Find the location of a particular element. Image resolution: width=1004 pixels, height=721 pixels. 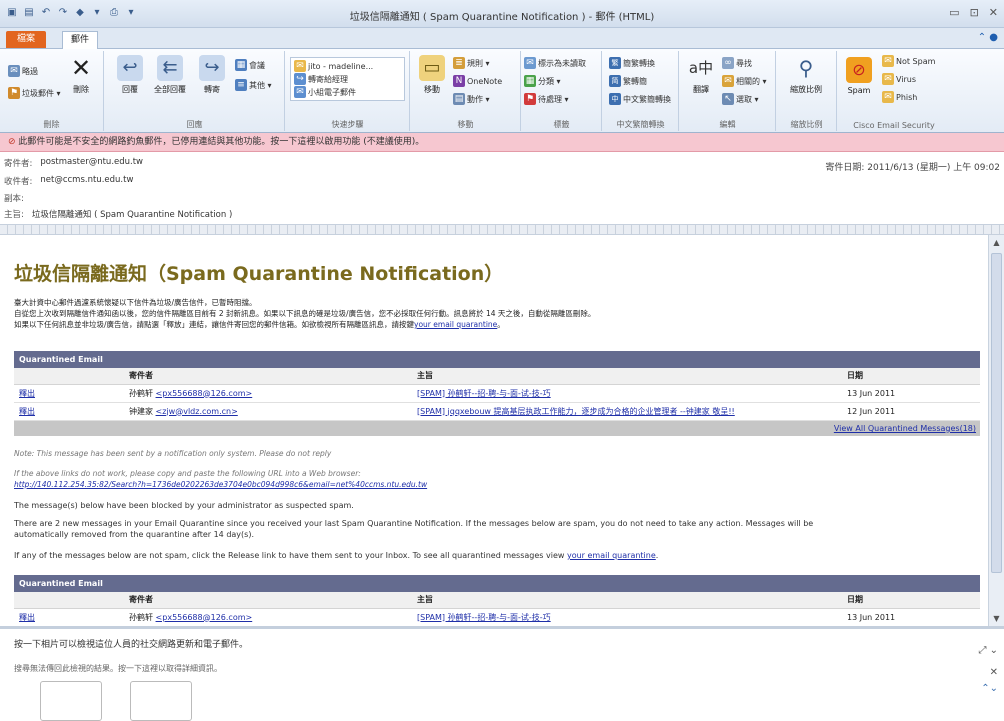

select-button: ↖ 選取 ▾ is located at coordinates (740, 99).